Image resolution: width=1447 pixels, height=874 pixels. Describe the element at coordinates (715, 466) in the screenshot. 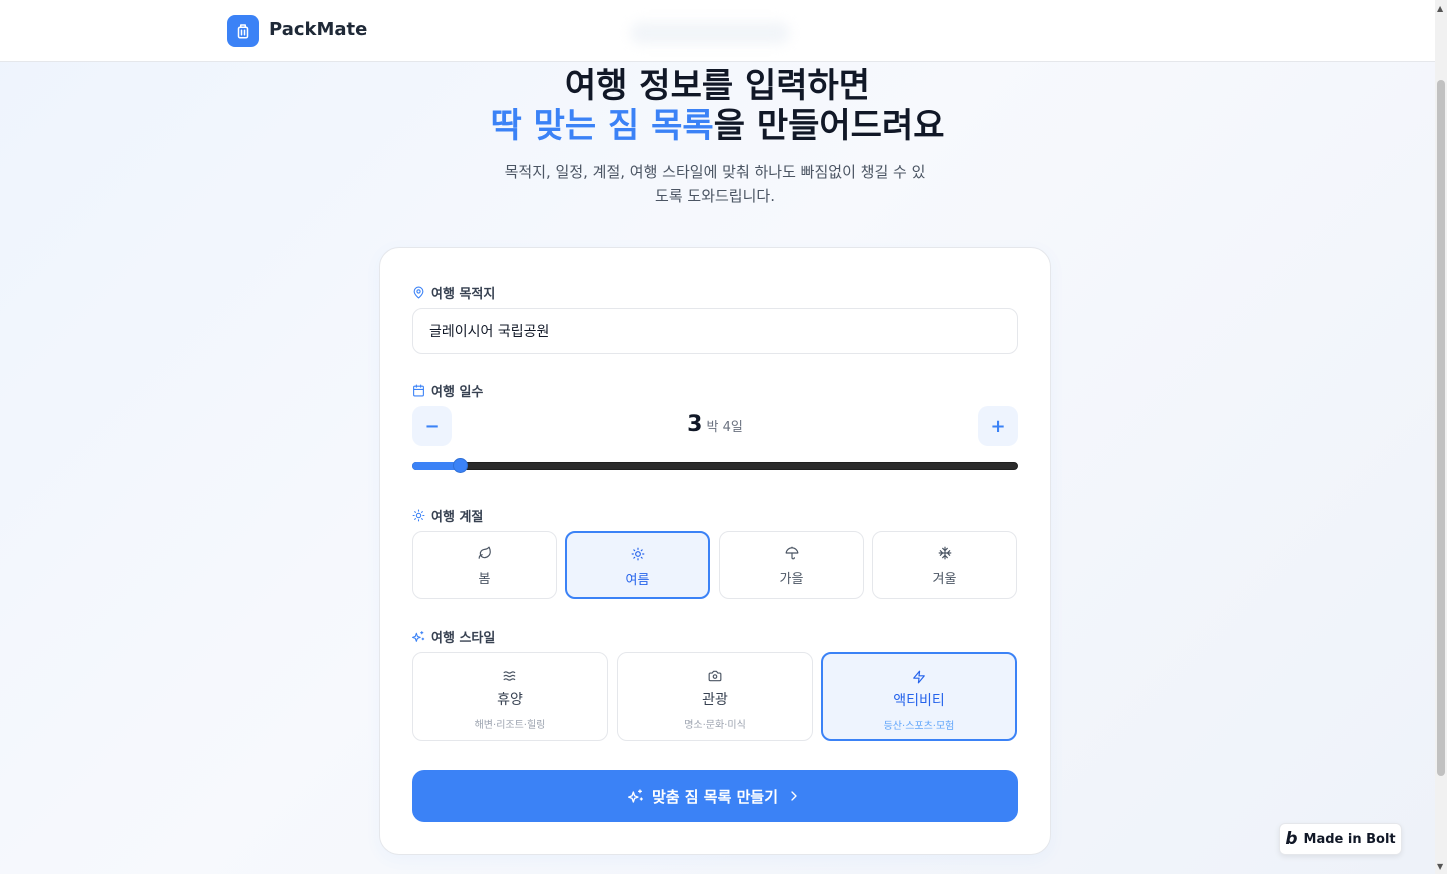

I see `days-slider-track` at that location.